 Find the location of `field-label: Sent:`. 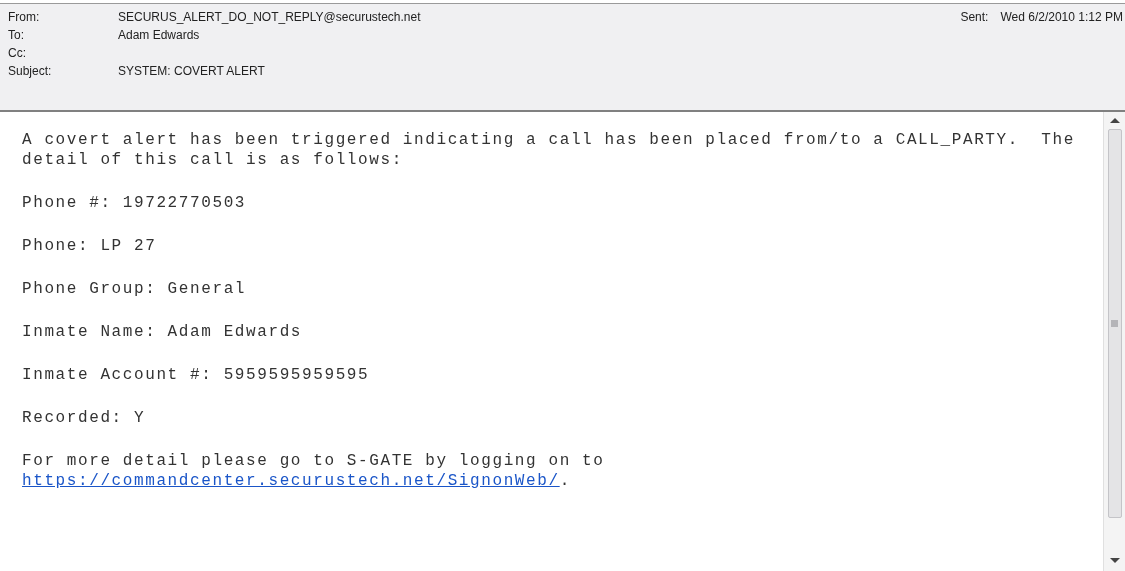

field-label: Sent: is located at coordinates (974, 17).